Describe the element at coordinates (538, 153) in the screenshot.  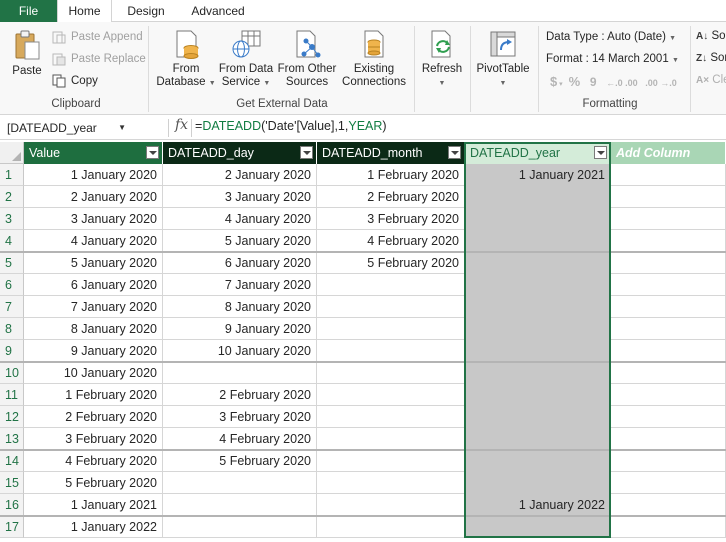
I see `column-header-dateadd-year: DATEADD_year` at that location.